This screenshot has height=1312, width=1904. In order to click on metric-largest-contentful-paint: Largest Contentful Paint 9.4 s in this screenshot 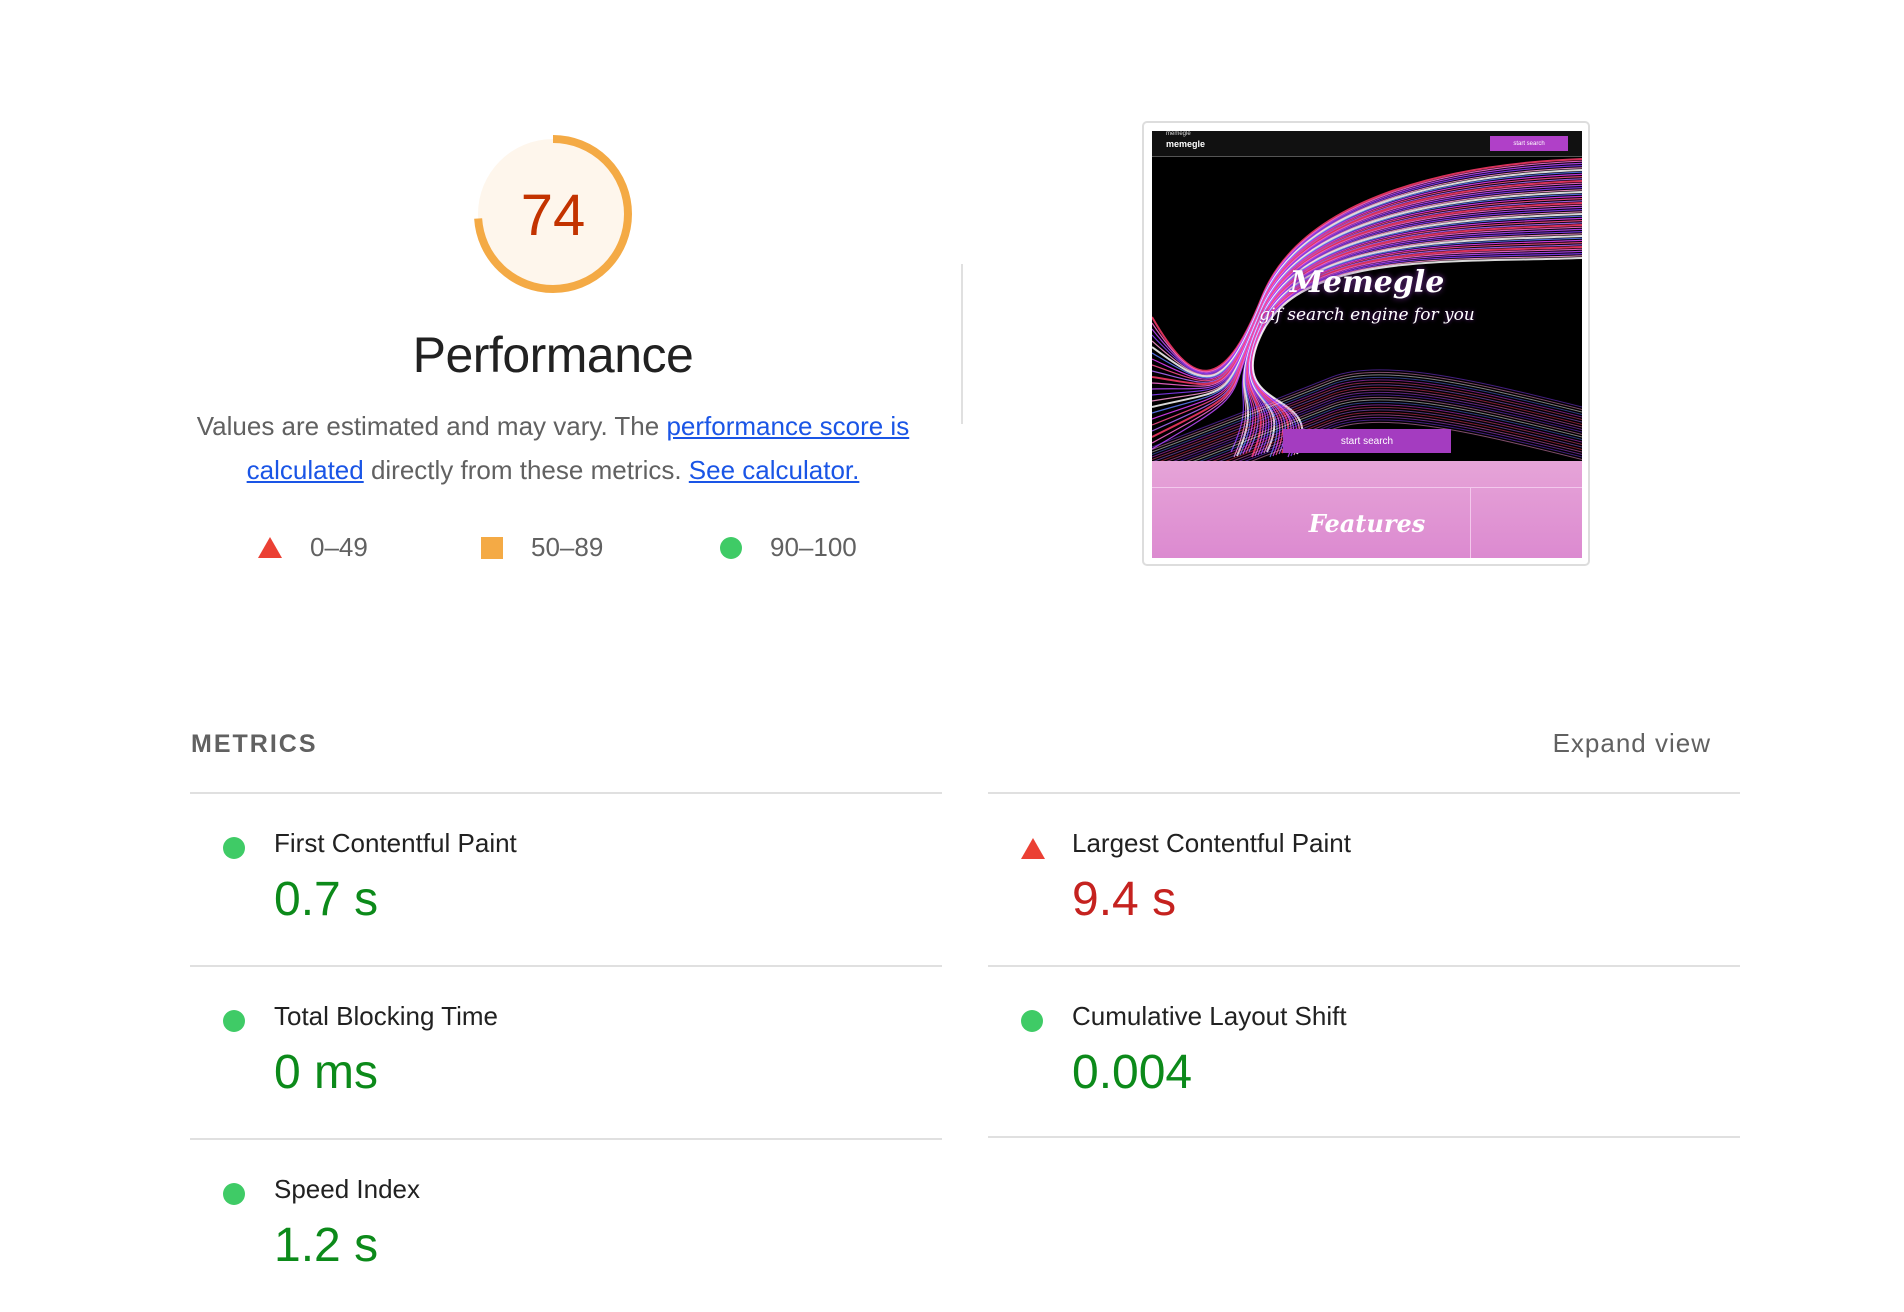, I will do `click(1364, 880)`.